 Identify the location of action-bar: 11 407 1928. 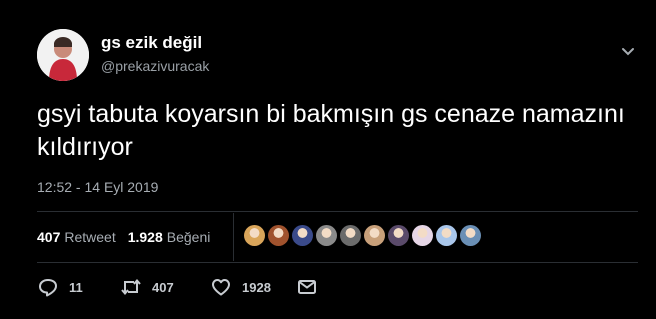
(337, 288).